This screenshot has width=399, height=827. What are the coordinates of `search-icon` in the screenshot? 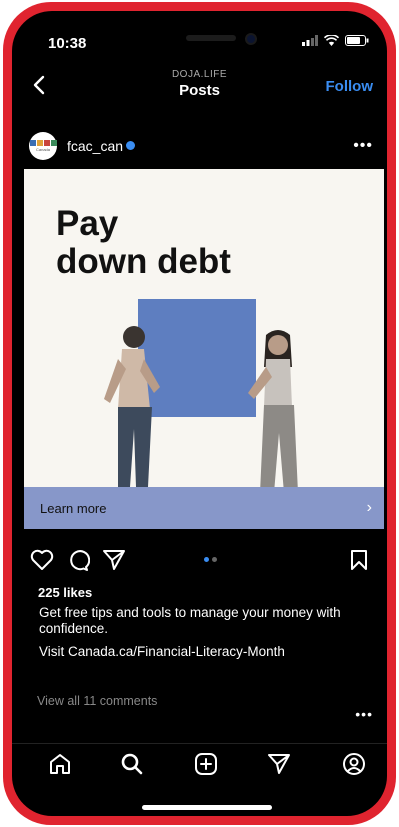 It's located at (132, 764).